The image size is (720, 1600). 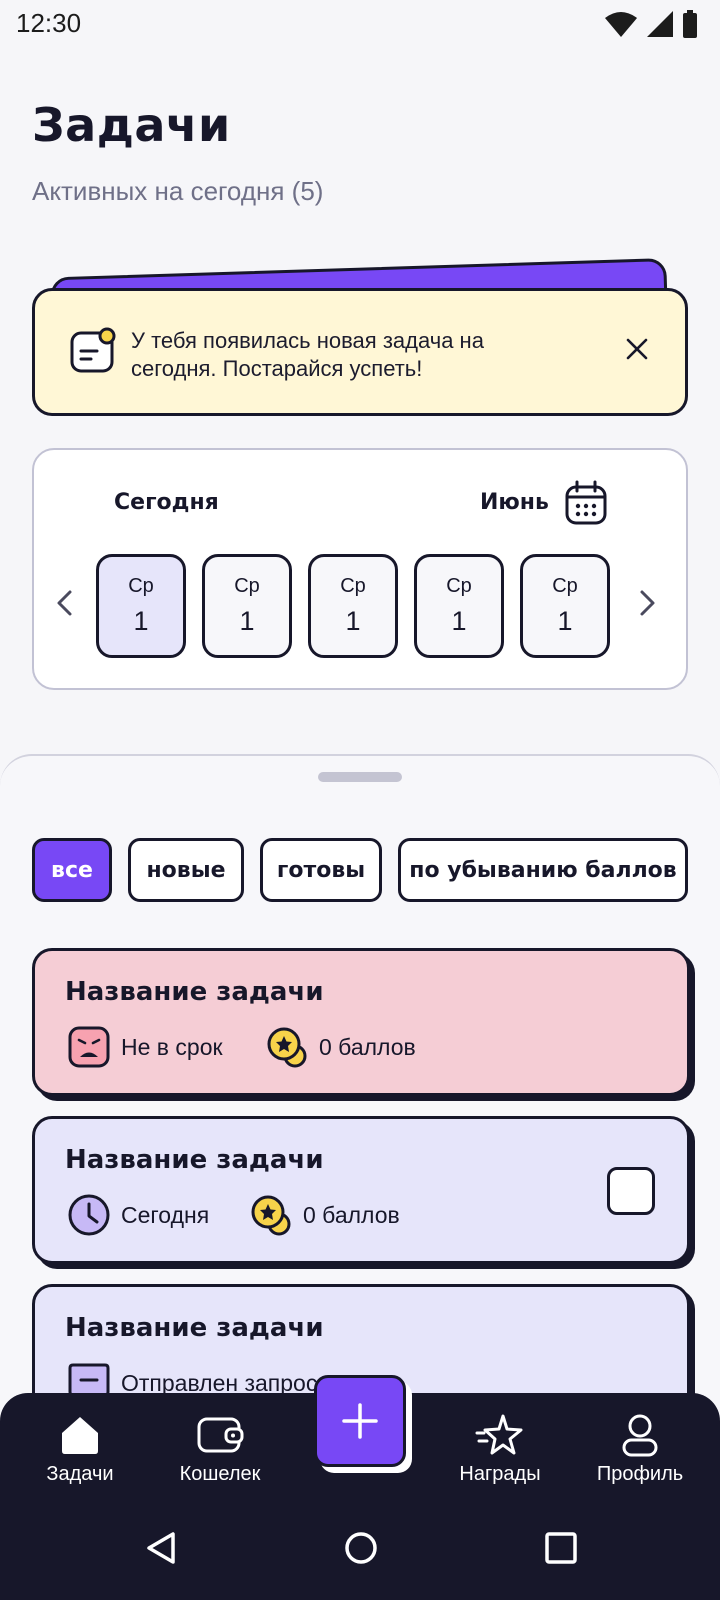 I want to click on calendar-day-1: Ср 1, so click(x=141, y=606).